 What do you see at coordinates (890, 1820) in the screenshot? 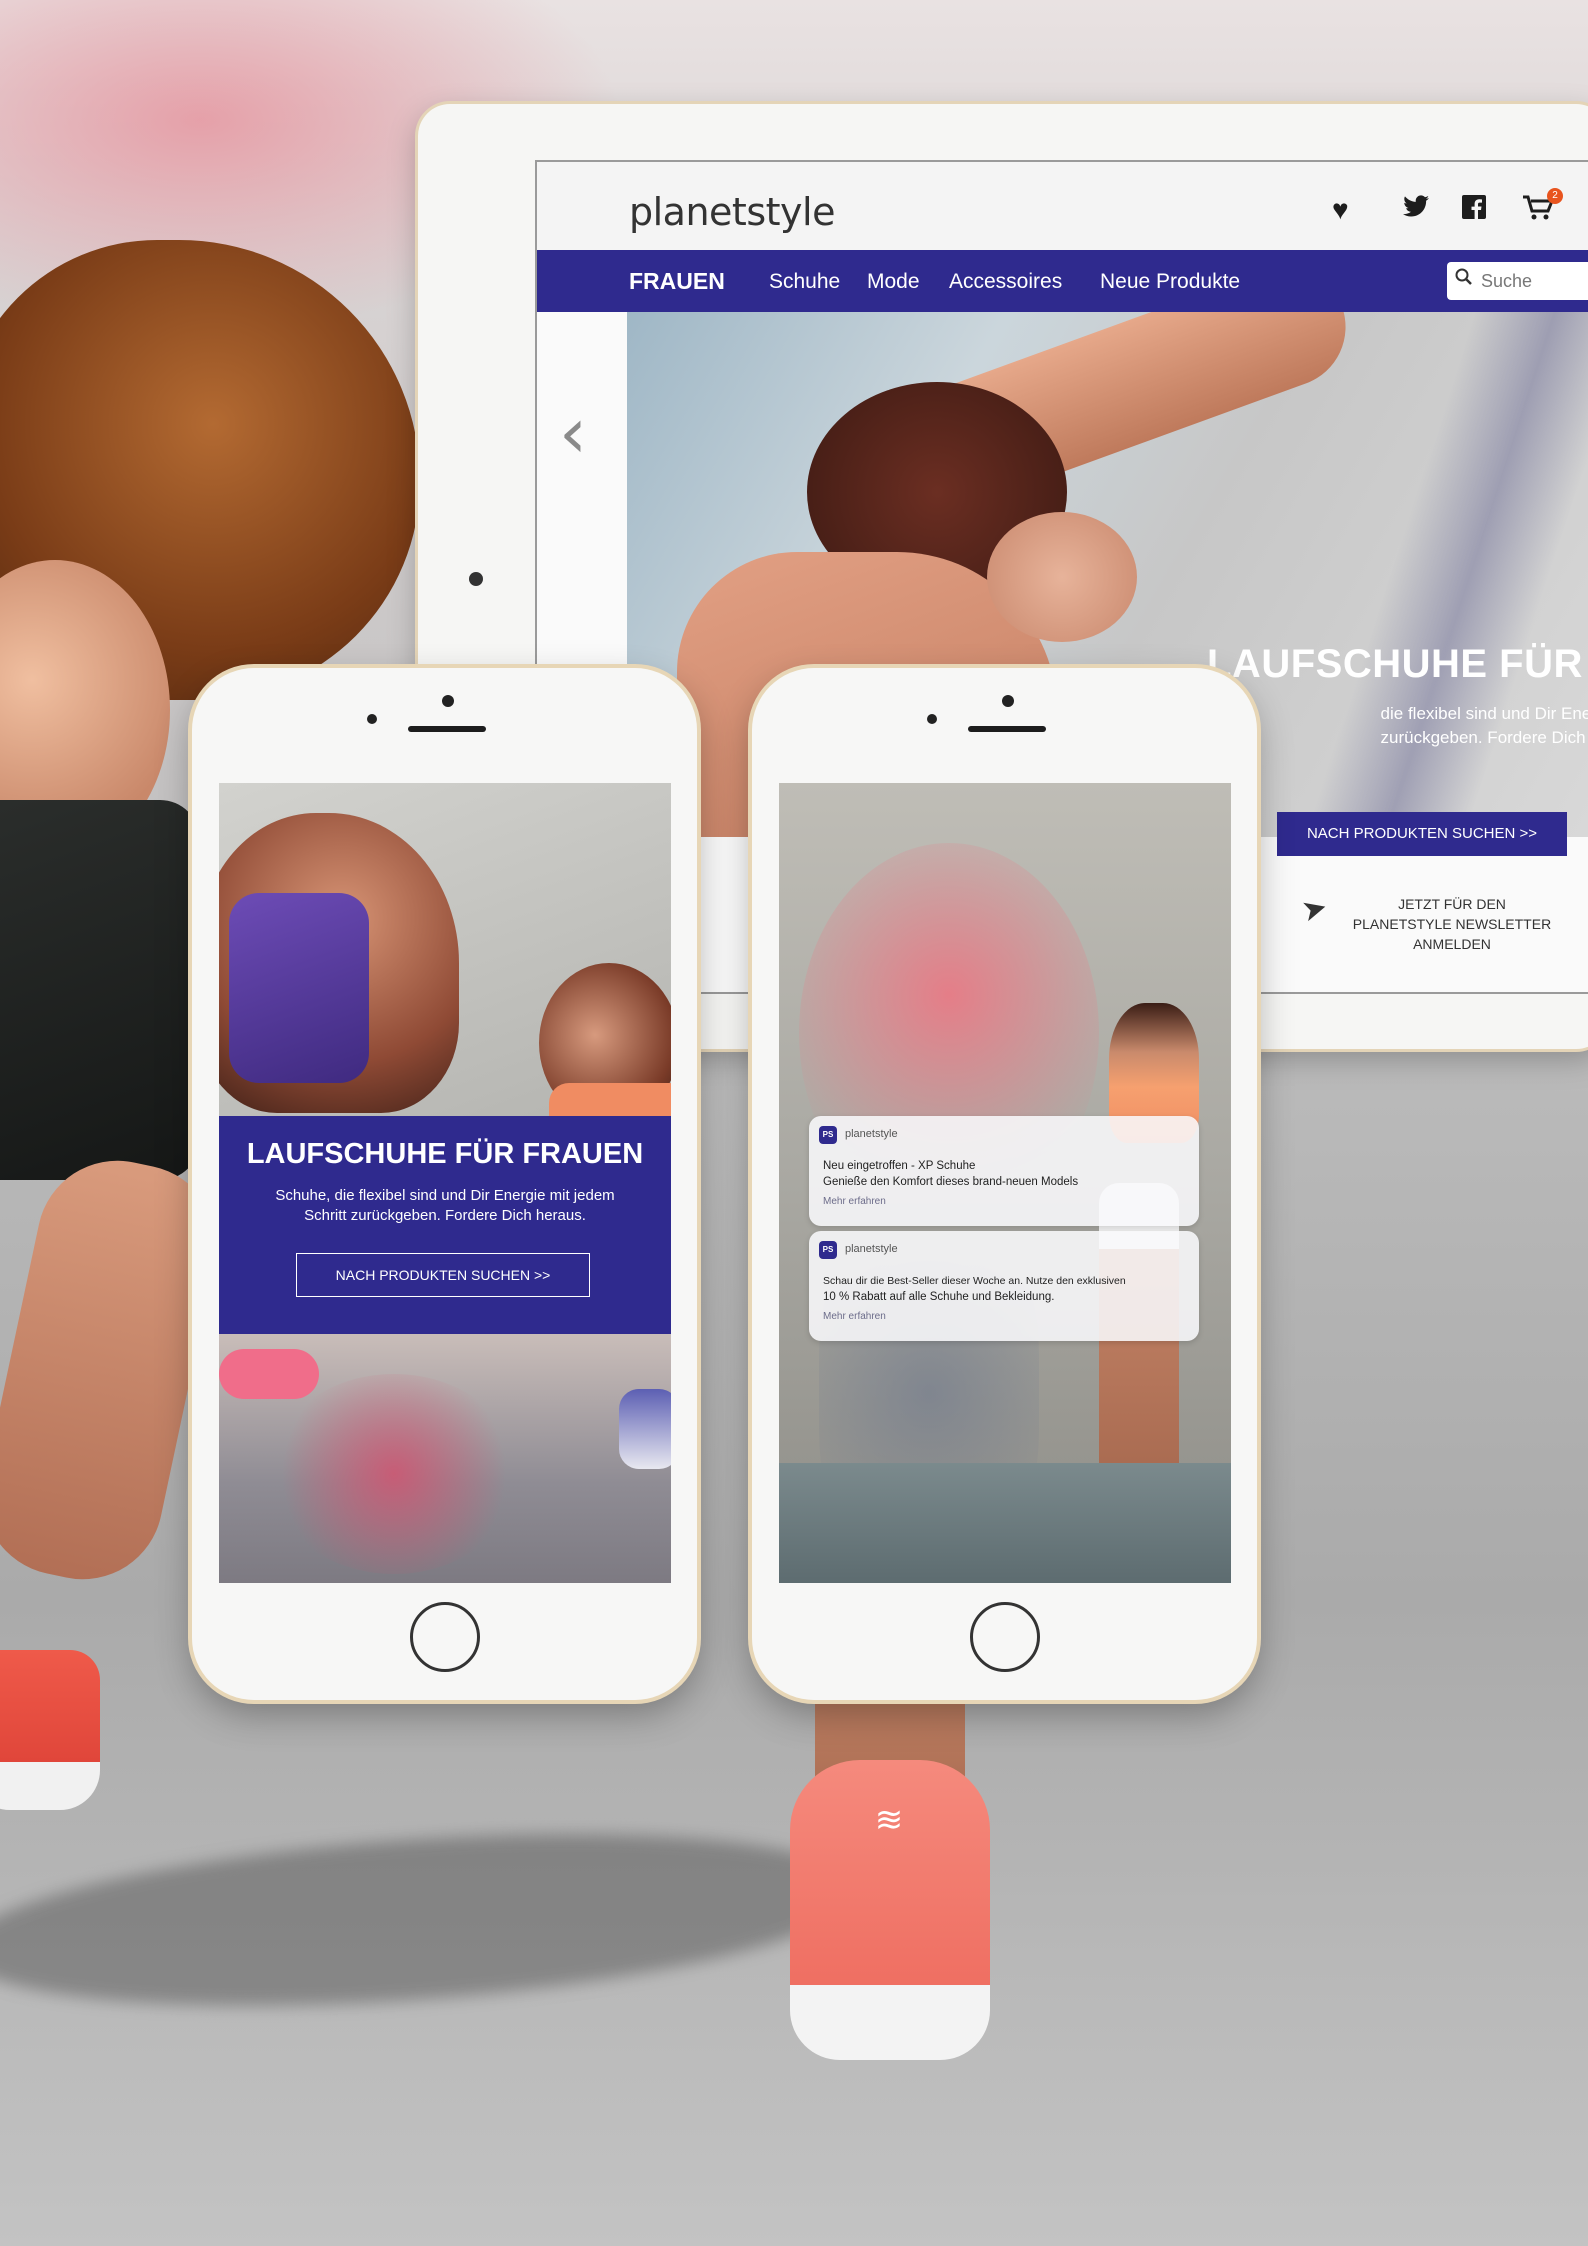
I see `shoe-laces: ≋` at bounding box center [890, 1820].